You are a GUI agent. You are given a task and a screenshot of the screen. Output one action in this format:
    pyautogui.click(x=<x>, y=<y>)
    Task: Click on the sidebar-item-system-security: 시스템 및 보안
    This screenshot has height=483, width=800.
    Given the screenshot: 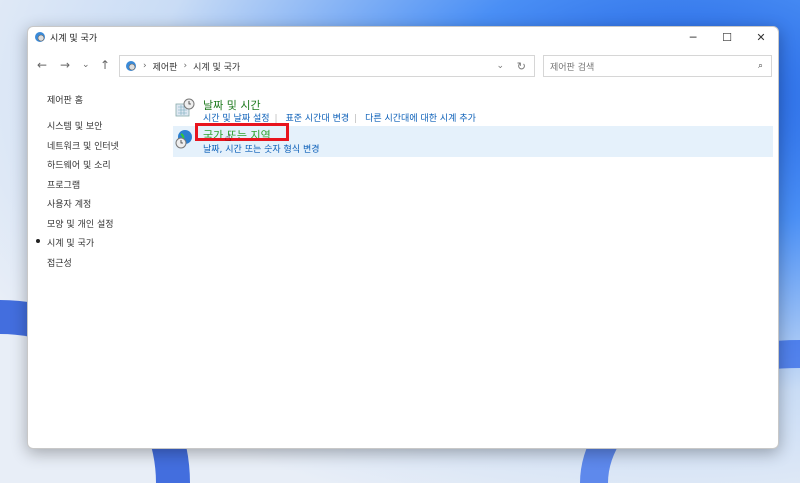 What is the action you would take?
    pyautogui.click(x=83, y=125)
    